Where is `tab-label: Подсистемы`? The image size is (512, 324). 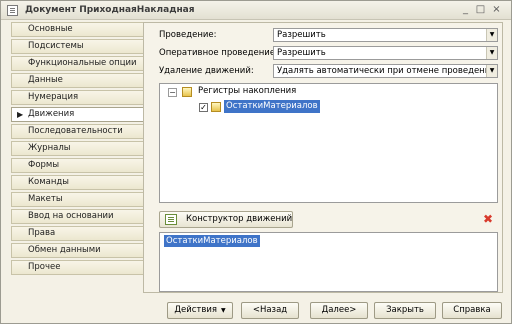
tab-label: Подсистемы is located at coordinates (56, 46).